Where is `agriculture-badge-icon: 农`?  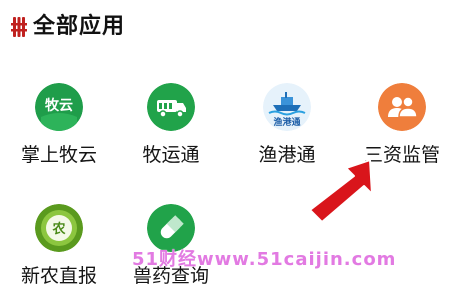 agriculture-badge-icon: 农 is located at coordinates (59, 228).